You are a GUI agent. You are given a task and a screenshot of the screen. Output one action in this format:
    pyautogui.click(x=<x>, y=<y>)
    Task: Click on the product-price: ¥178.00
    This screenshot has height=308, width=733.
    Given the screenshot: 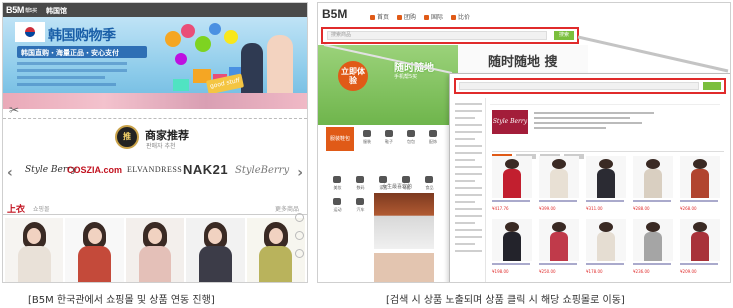 What is the action you would take?
    pyautogui.click(x=594, y=271)
    